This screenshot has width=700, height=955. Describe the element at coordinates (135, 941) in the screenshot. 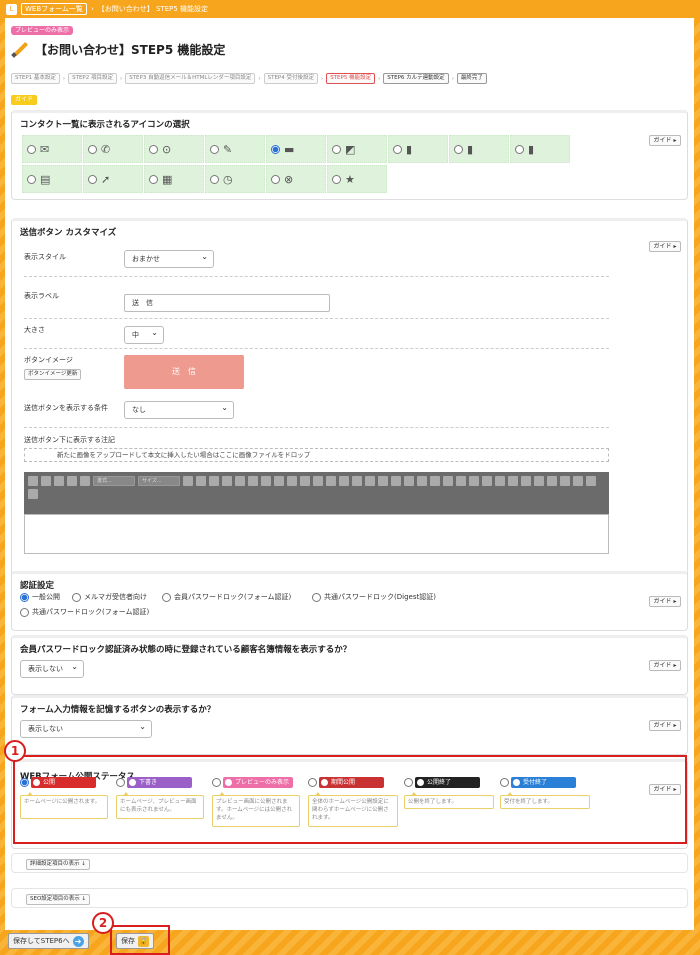

I see `save-button: 保存 🔒` at that location.